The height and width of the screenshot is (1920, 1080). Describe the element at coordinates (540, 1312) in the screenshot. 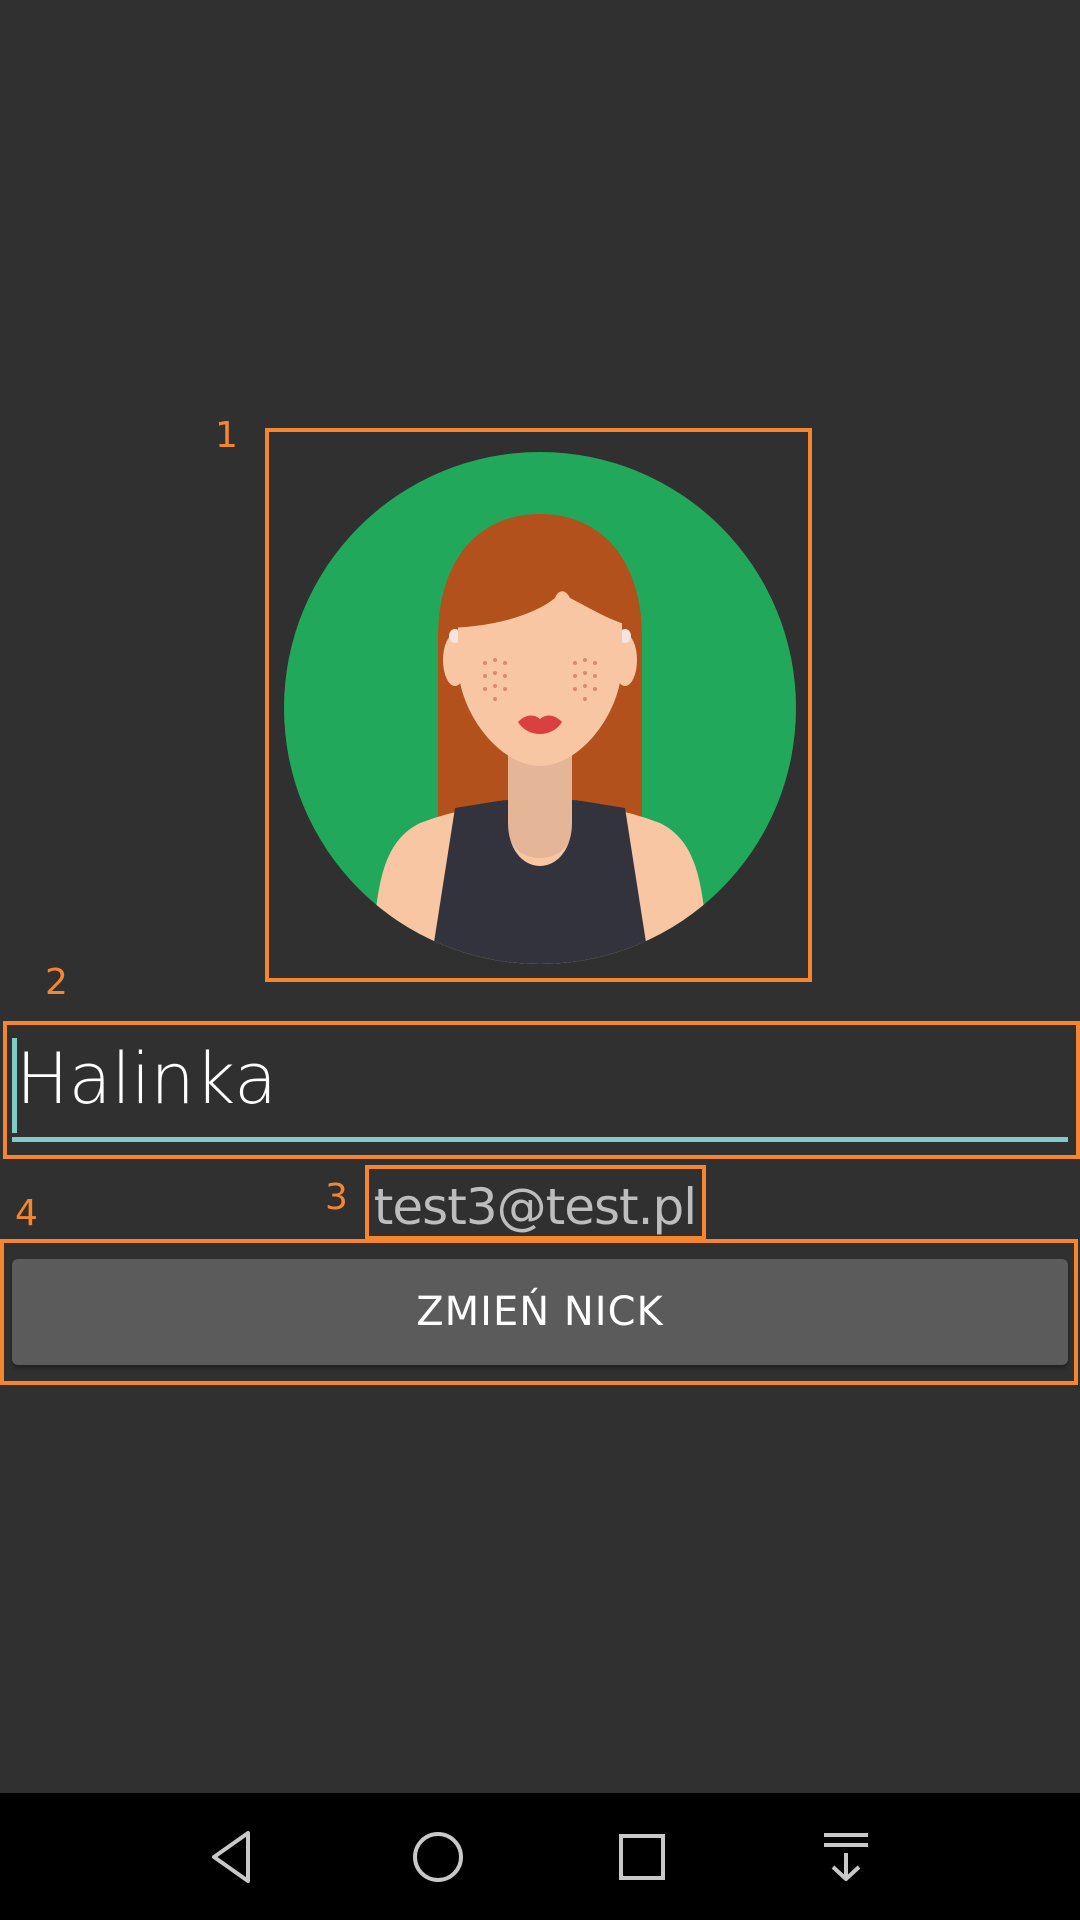

I see `change-nick-button: ZMIEŃ NICK` at that location.